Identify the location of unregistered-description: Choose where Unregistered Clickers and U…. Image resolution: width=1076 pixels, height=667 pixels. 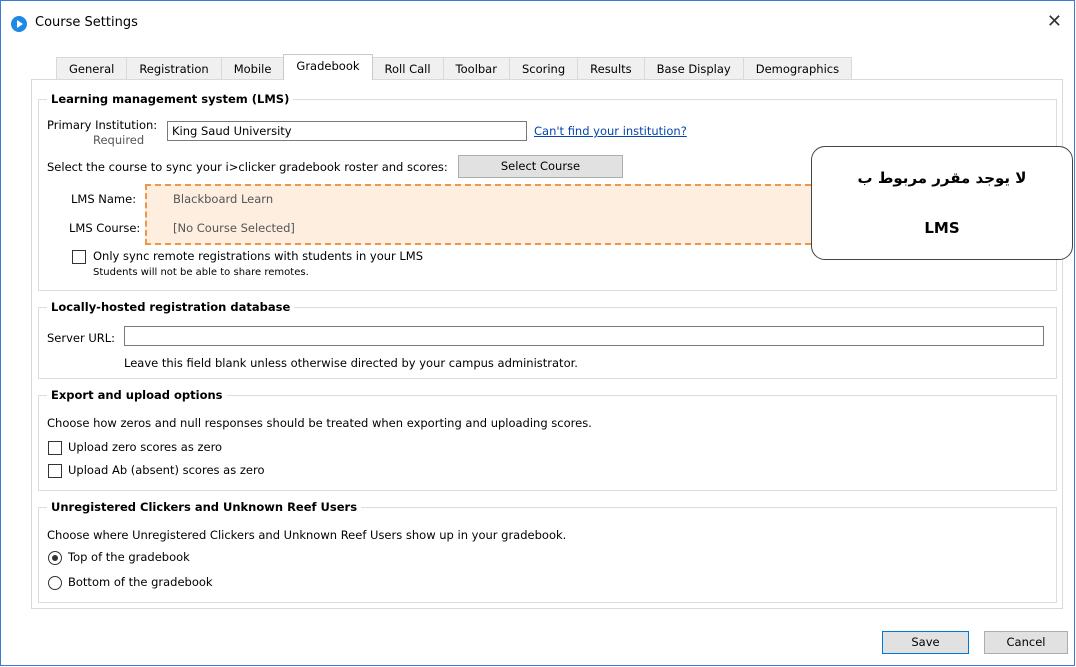
(307, 535).